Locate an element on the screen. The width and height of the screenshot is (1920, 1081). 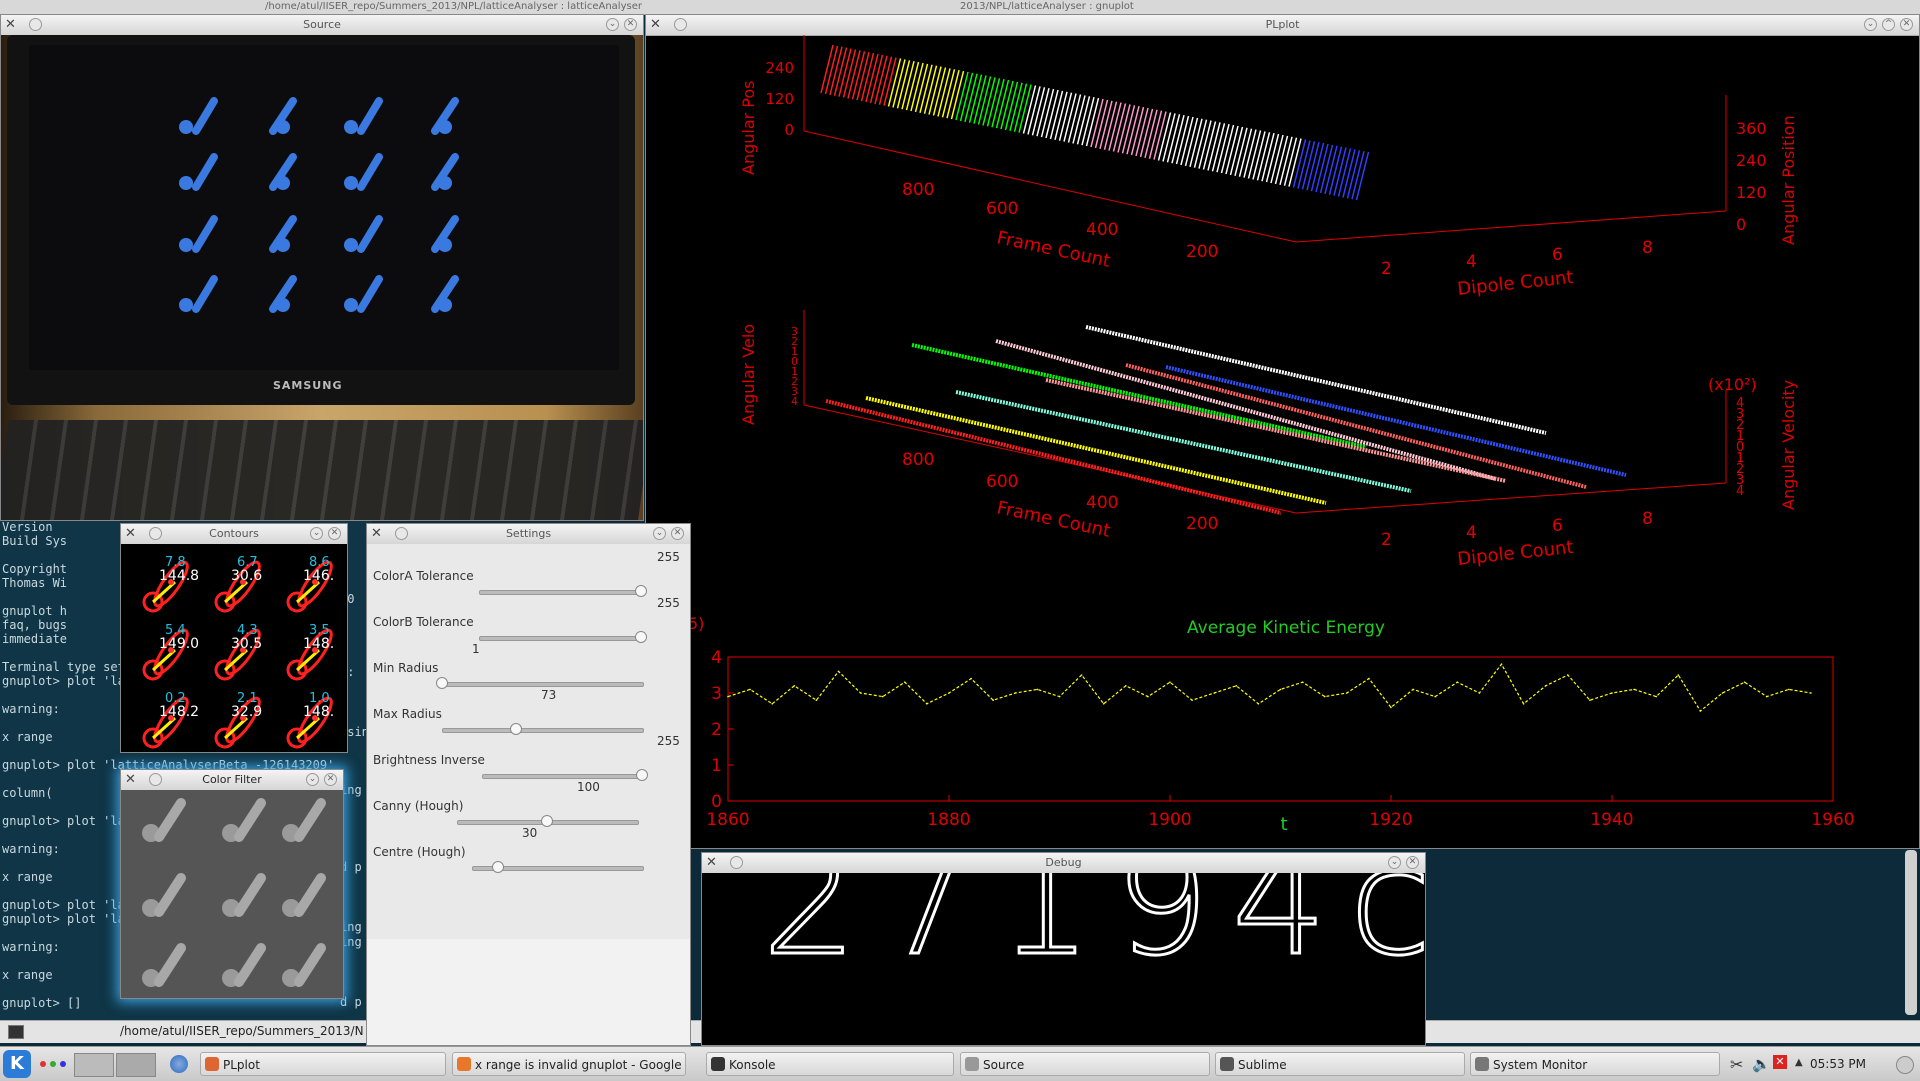
terminal-scrollbar is located at coordinates (1911, 932).